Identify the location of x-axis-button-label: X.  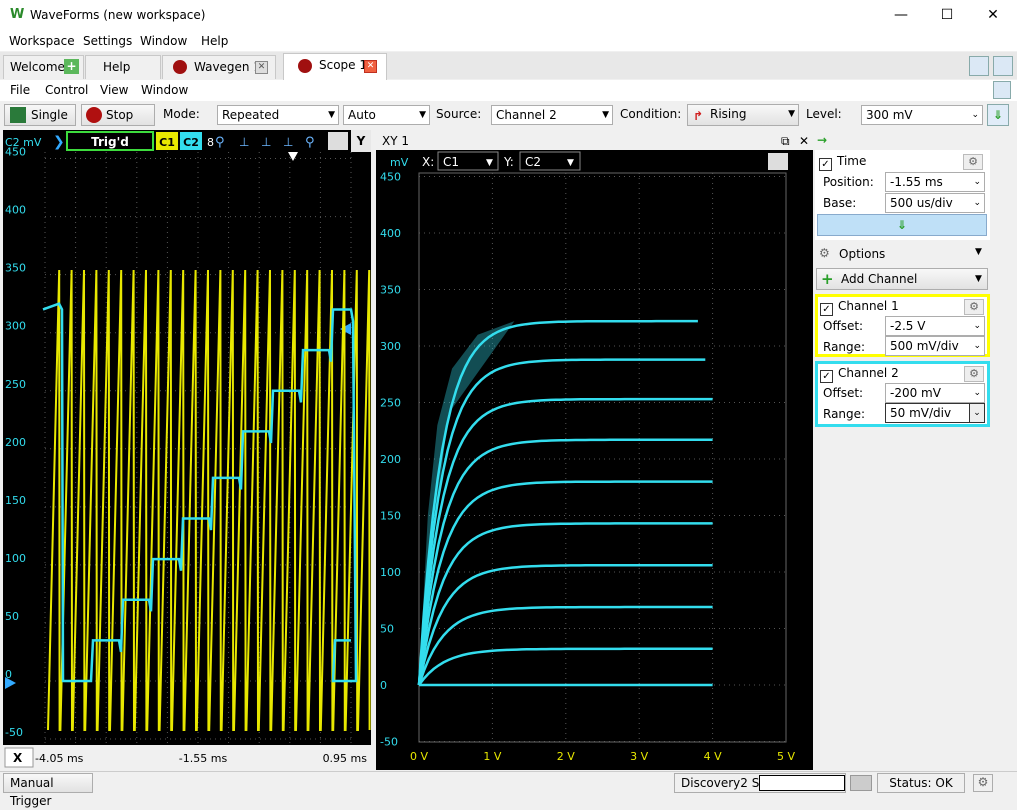
(18, 758).